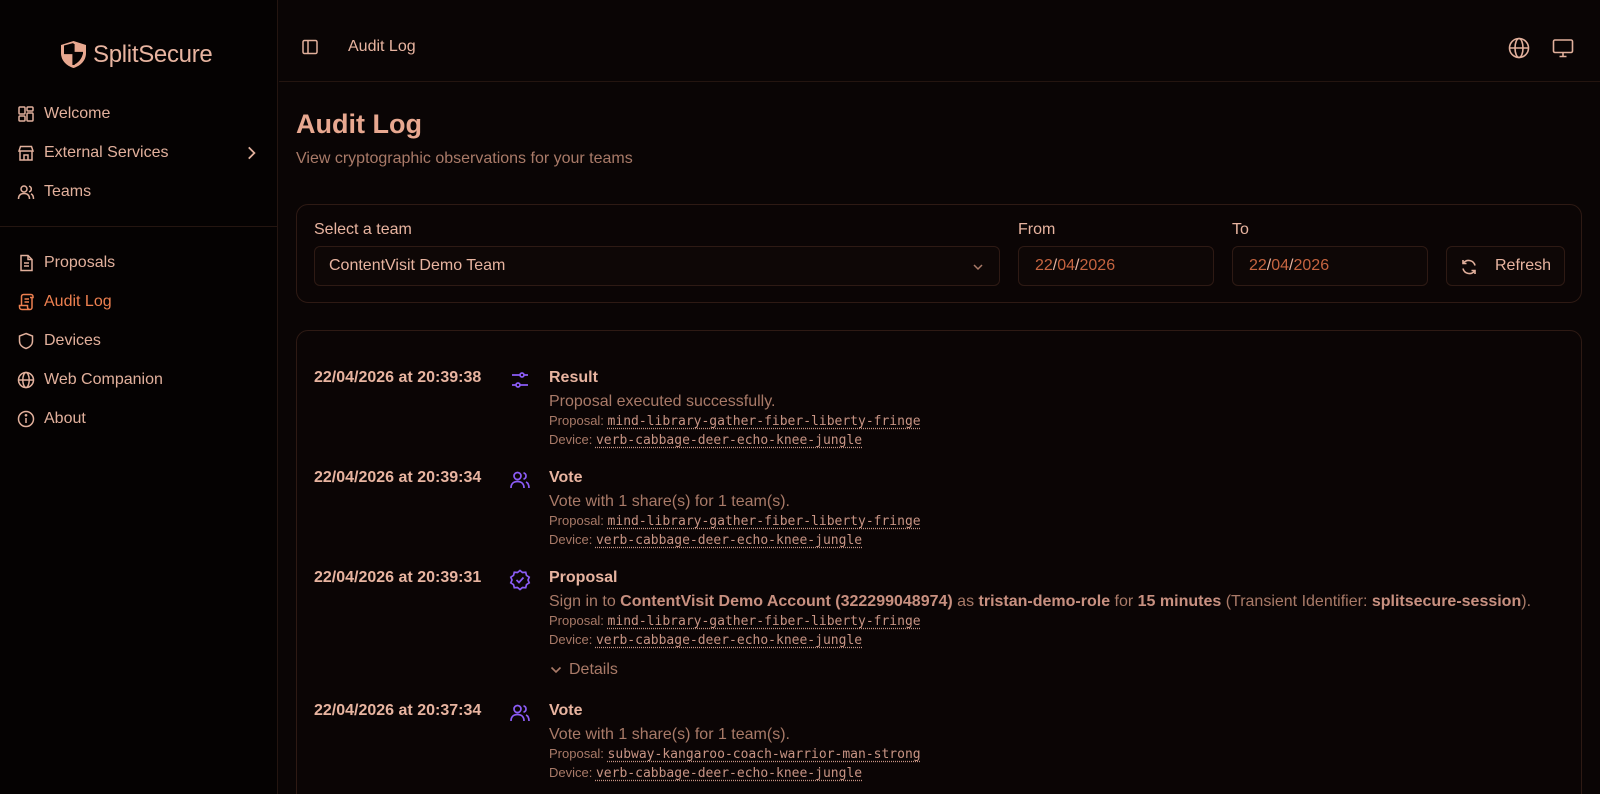 The image size is (1600, 794). Describe the element at coordinates (417, 266) in the screenshot. I see `team-select-value: ContentVisit Demo Team` at that location.